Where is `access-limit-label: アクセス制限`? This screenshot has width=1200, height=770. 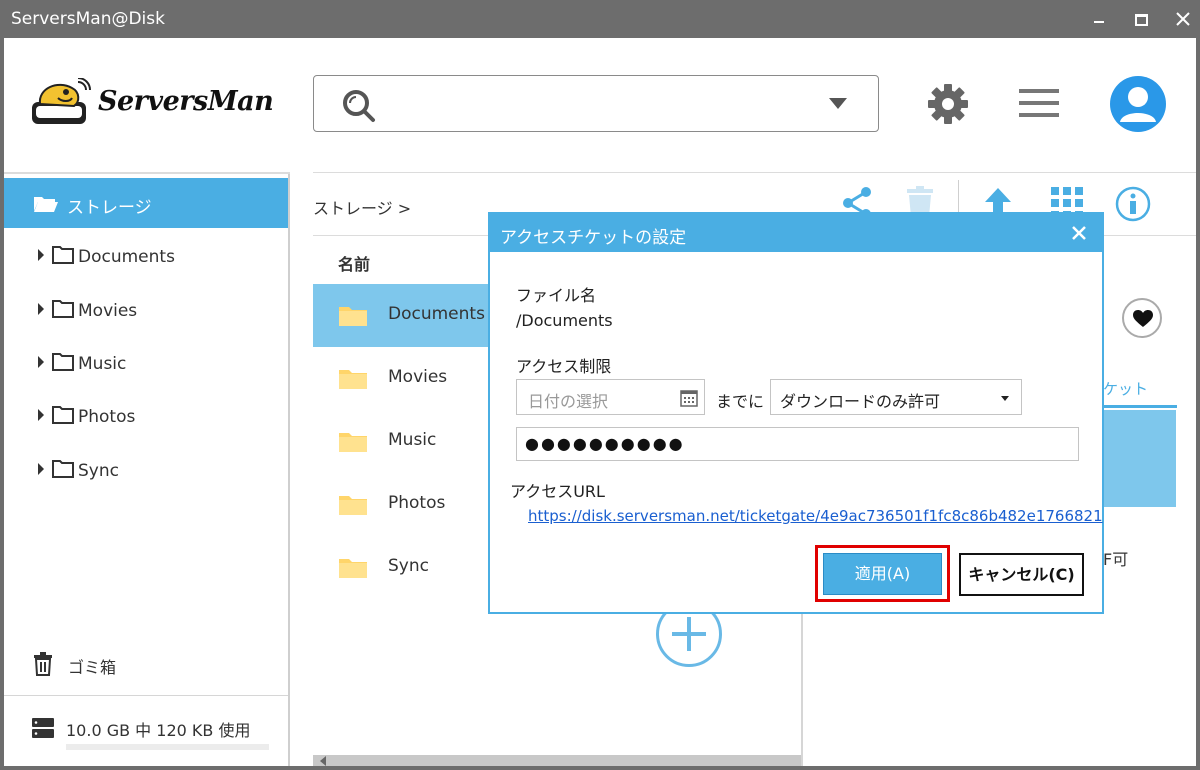 access-limit-label: アクセス制限 is located at coordinates (564, 366).